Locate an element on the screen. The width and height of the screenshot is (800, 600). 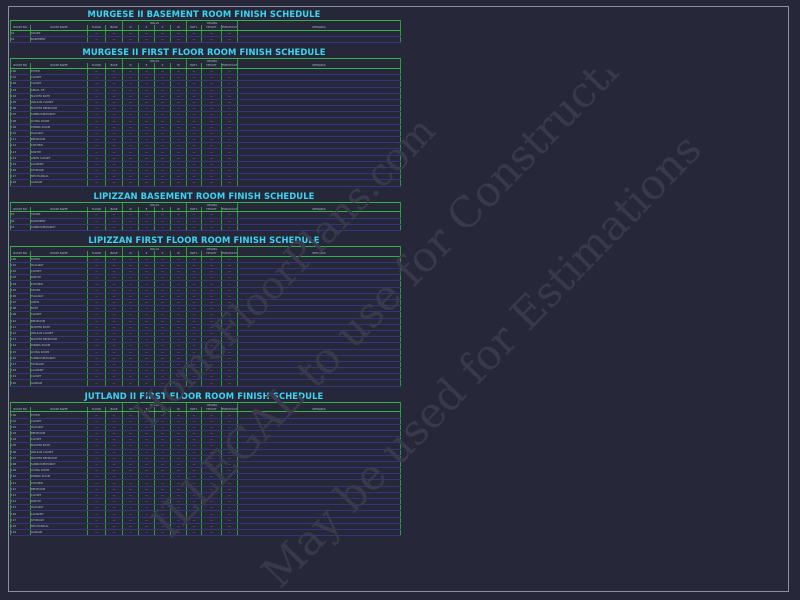
room-name: BASEMENT is located at coordinates (59, 40).